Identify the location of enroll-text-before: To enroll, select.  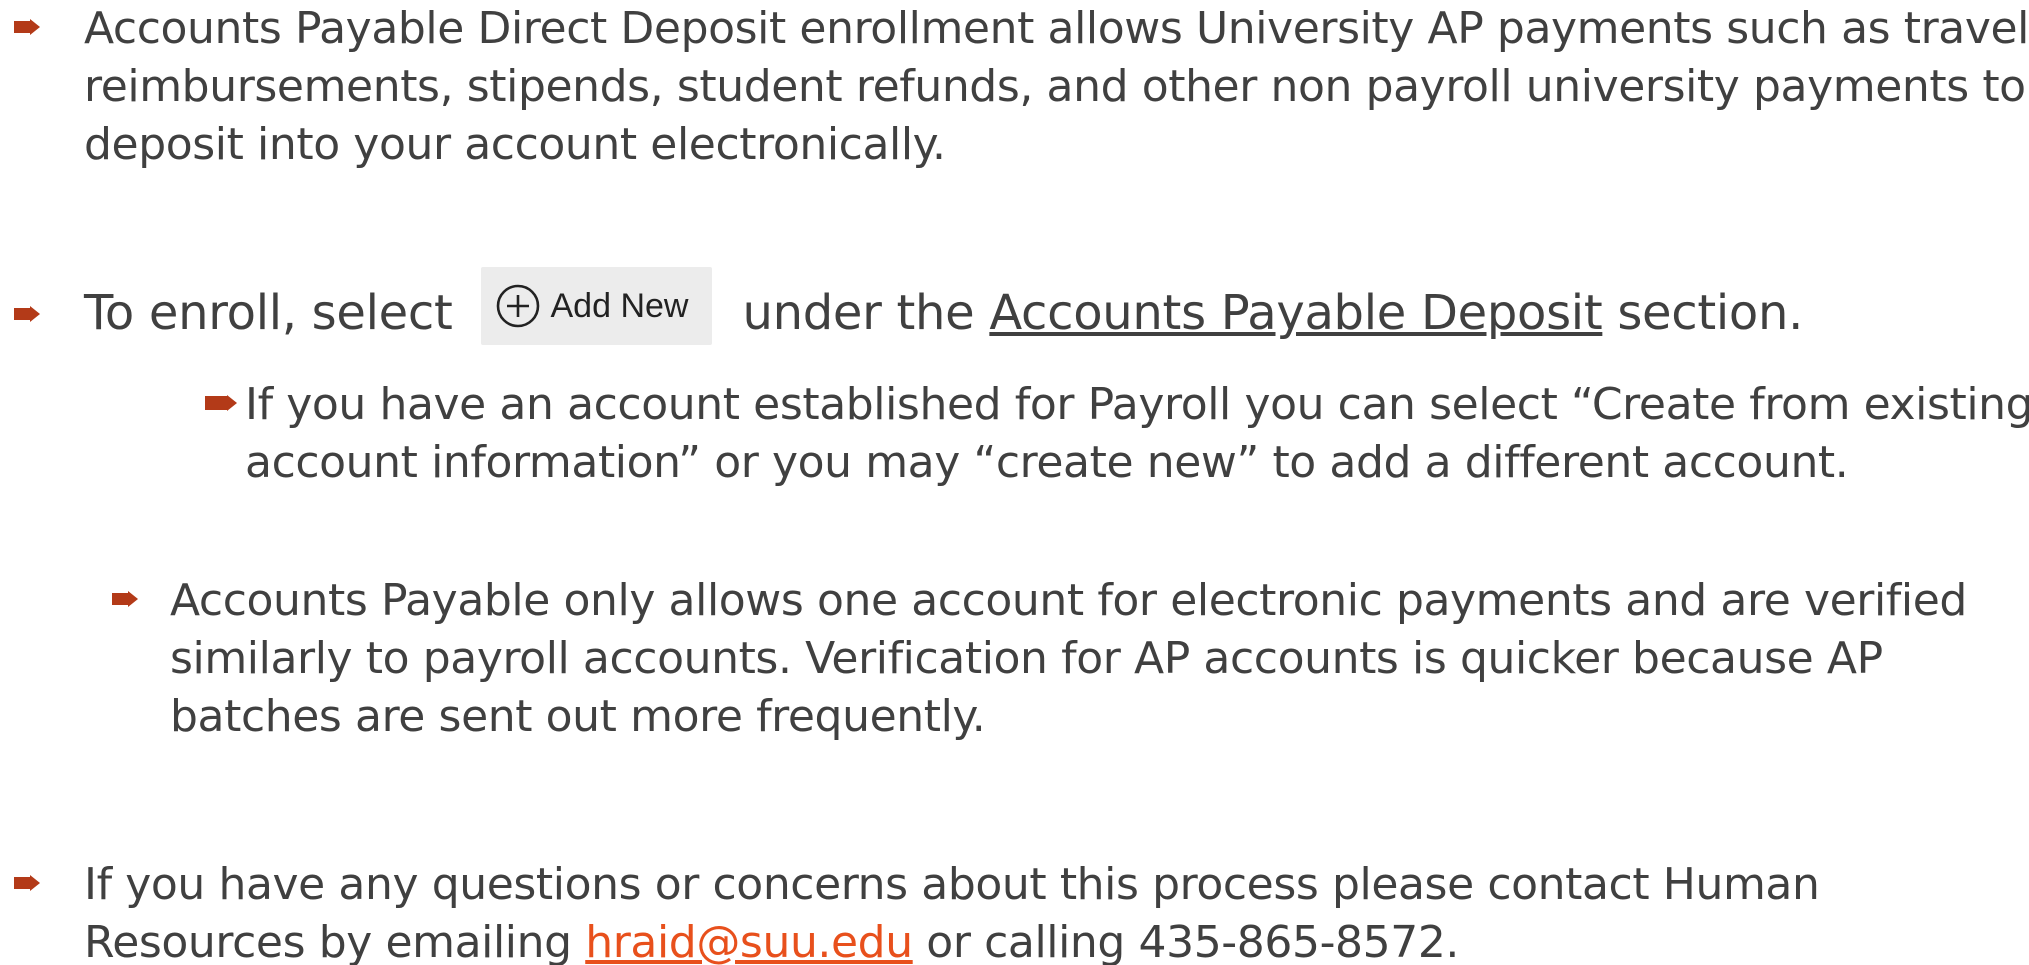
(268, 313).